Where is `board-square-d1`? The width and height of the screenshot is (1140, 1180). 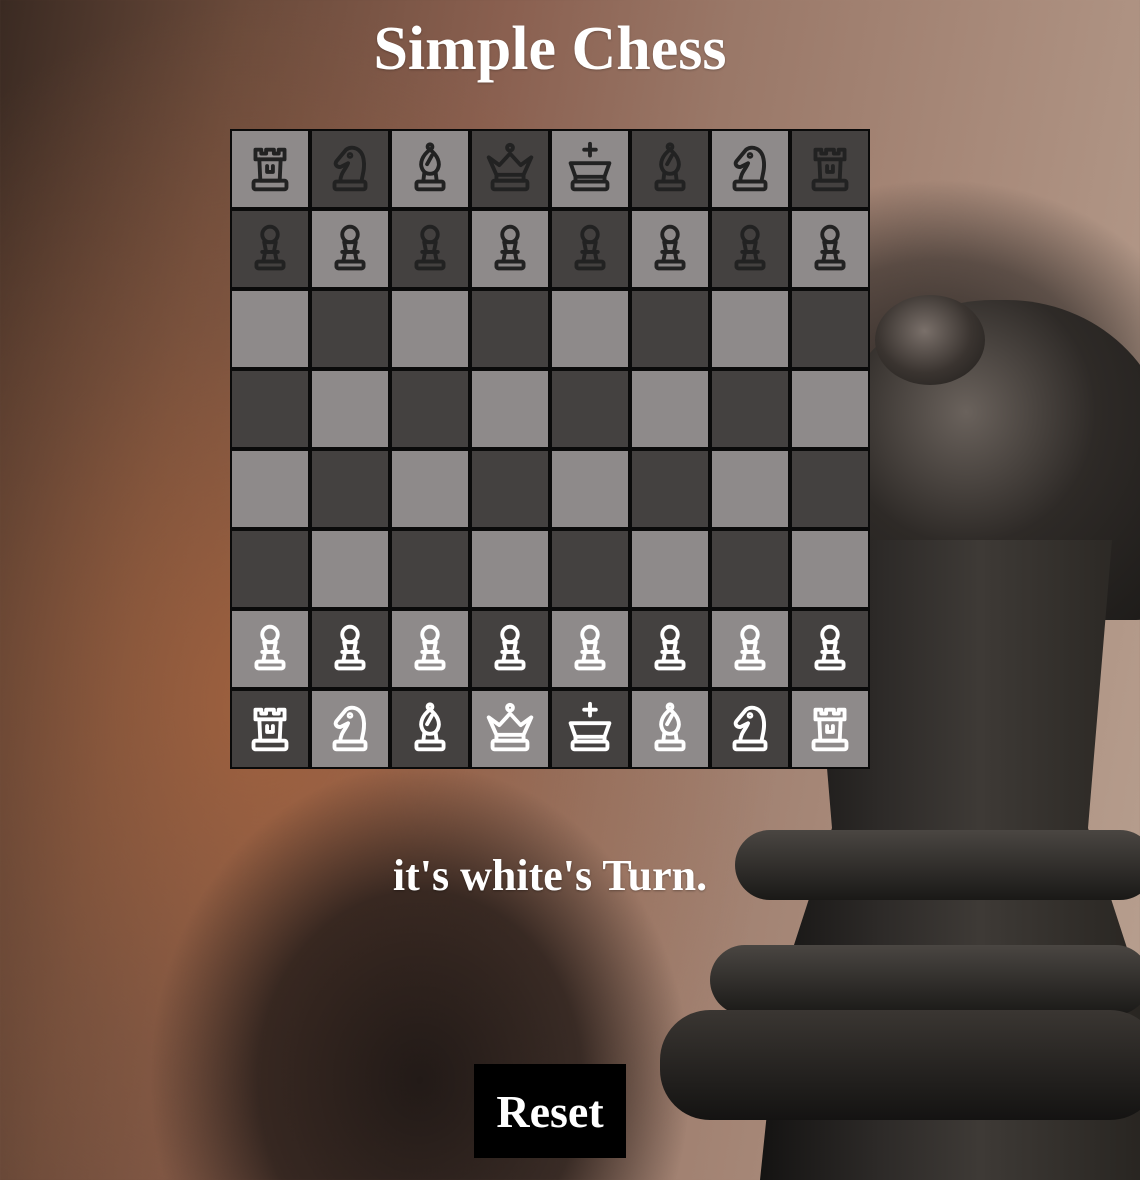
board-square-d1 is located at coordinates (510, 729).